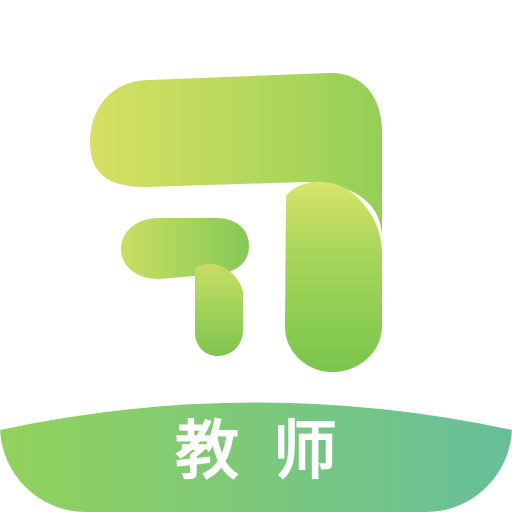 The image size is (512, 512). Describe the element at coordinates (219, 310) in the screenshot. I see `logo-small-stem` at that location.